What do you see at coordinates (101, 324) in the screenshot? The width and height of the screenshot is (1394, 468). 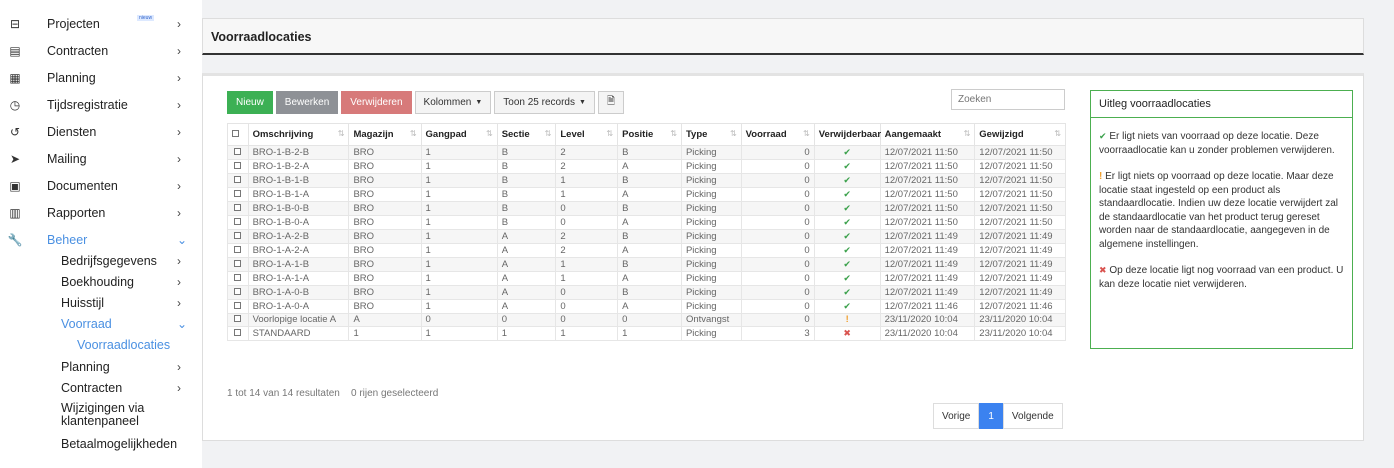 I see `sidebar-item-voorraad: Voorraad ⌄` at bounding box center [101, 324].